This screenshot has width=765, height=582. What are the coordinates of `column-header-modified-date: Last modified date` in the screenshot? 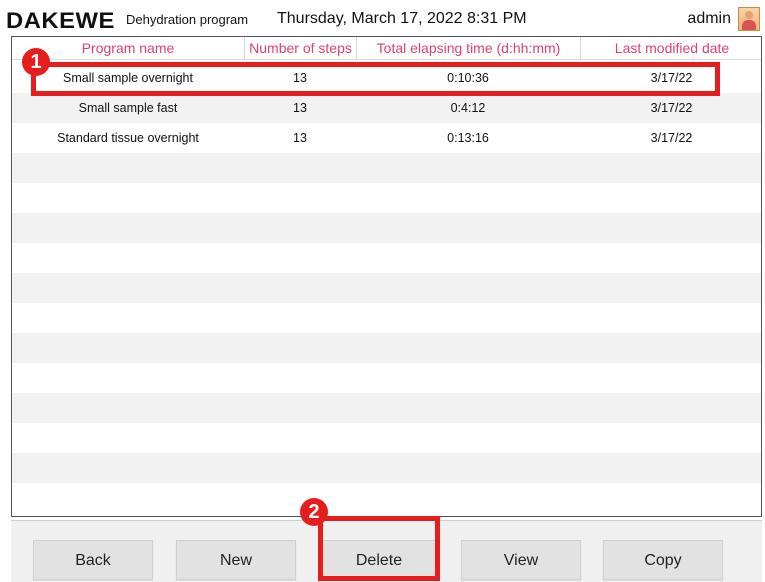 It's located at (670, 48).